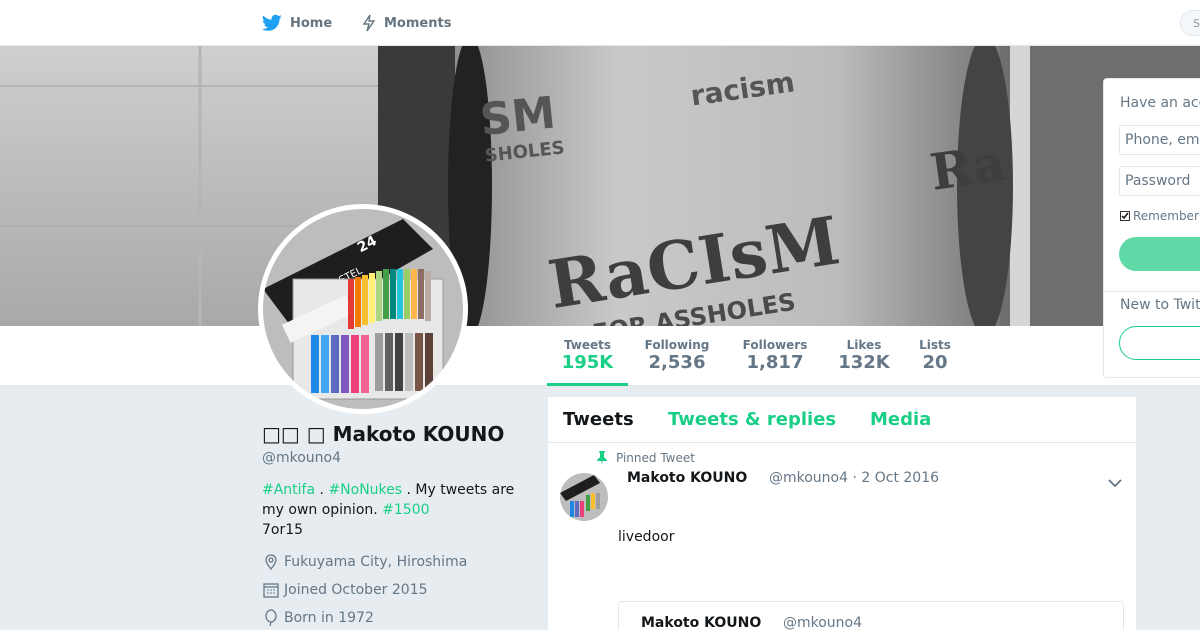 This screenshot has width=1200, height=630. Describe the element at coordinates (418, 23) in the screenshot. I see `nav-moments-label: Moments` at that location.